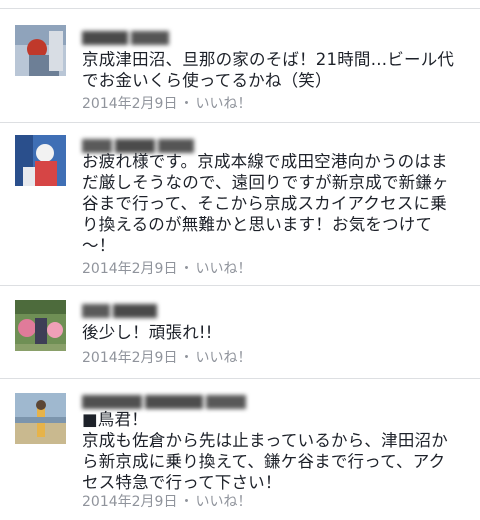 The height and width of the screenshot is (520, 480). Describe the element at coordinates (240, 4) in the screenshot. I see `top-divider` at that location.